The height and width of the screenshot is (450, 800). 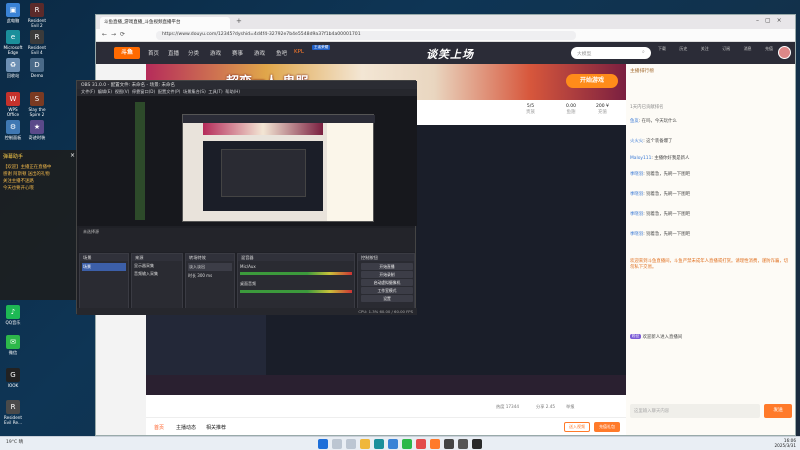 I want to click on weather-widget: 19°C 晴, so click(x=14, y=442).